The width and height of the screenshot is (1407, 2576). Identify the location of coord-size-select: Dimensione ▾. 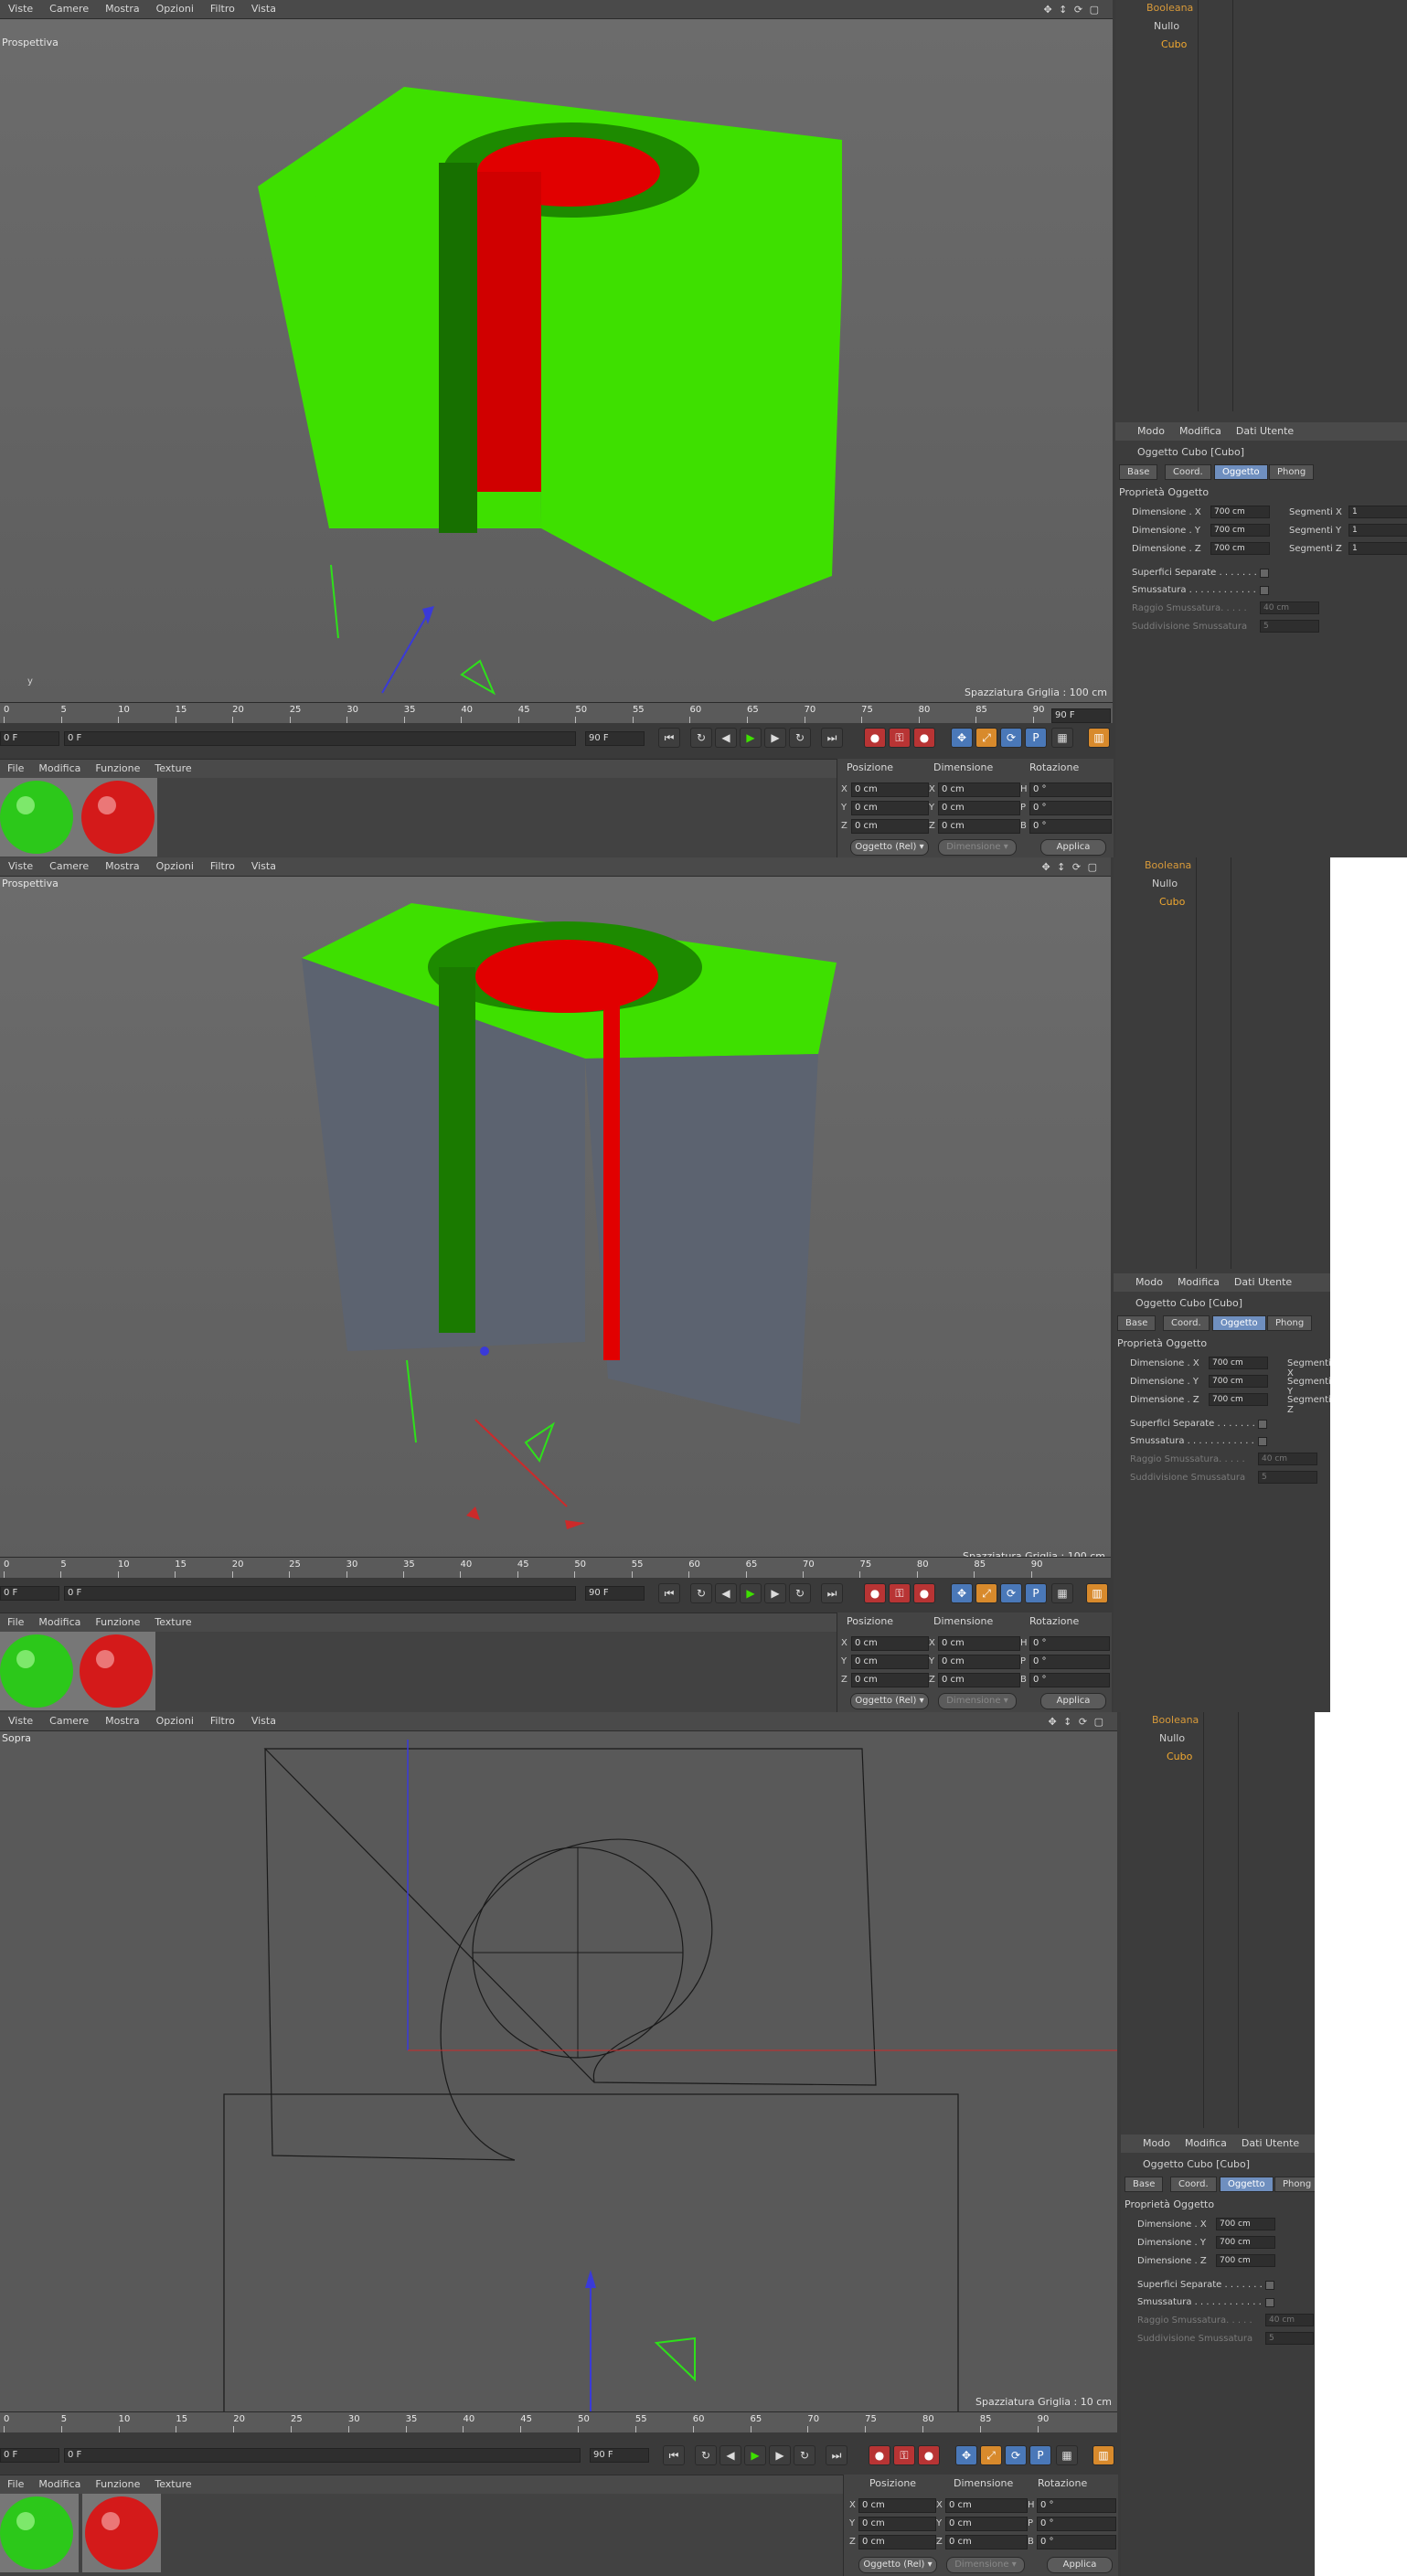
(977, 847).